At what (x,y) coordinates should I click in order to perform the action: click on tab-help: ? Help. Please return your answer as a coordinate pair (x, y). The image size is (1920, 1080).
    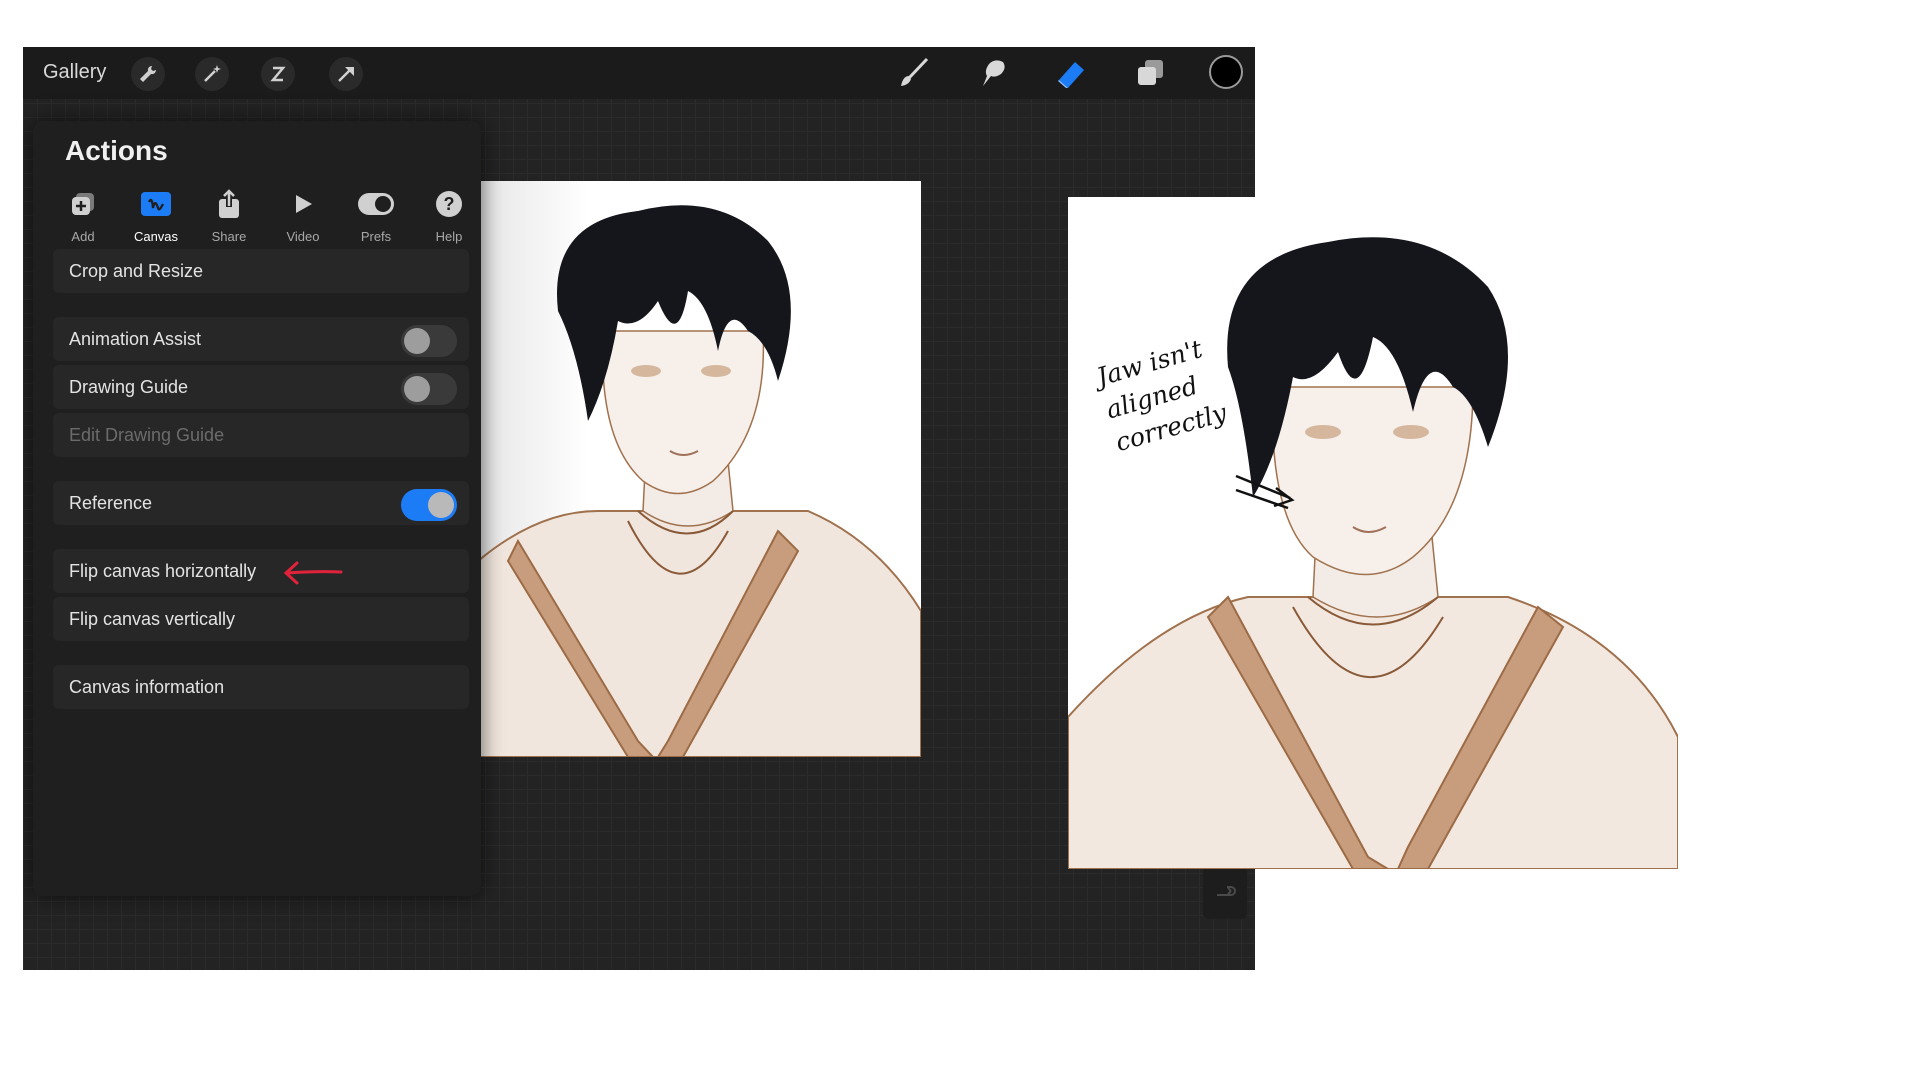
    Looking at the image, I should click on (449, 216).